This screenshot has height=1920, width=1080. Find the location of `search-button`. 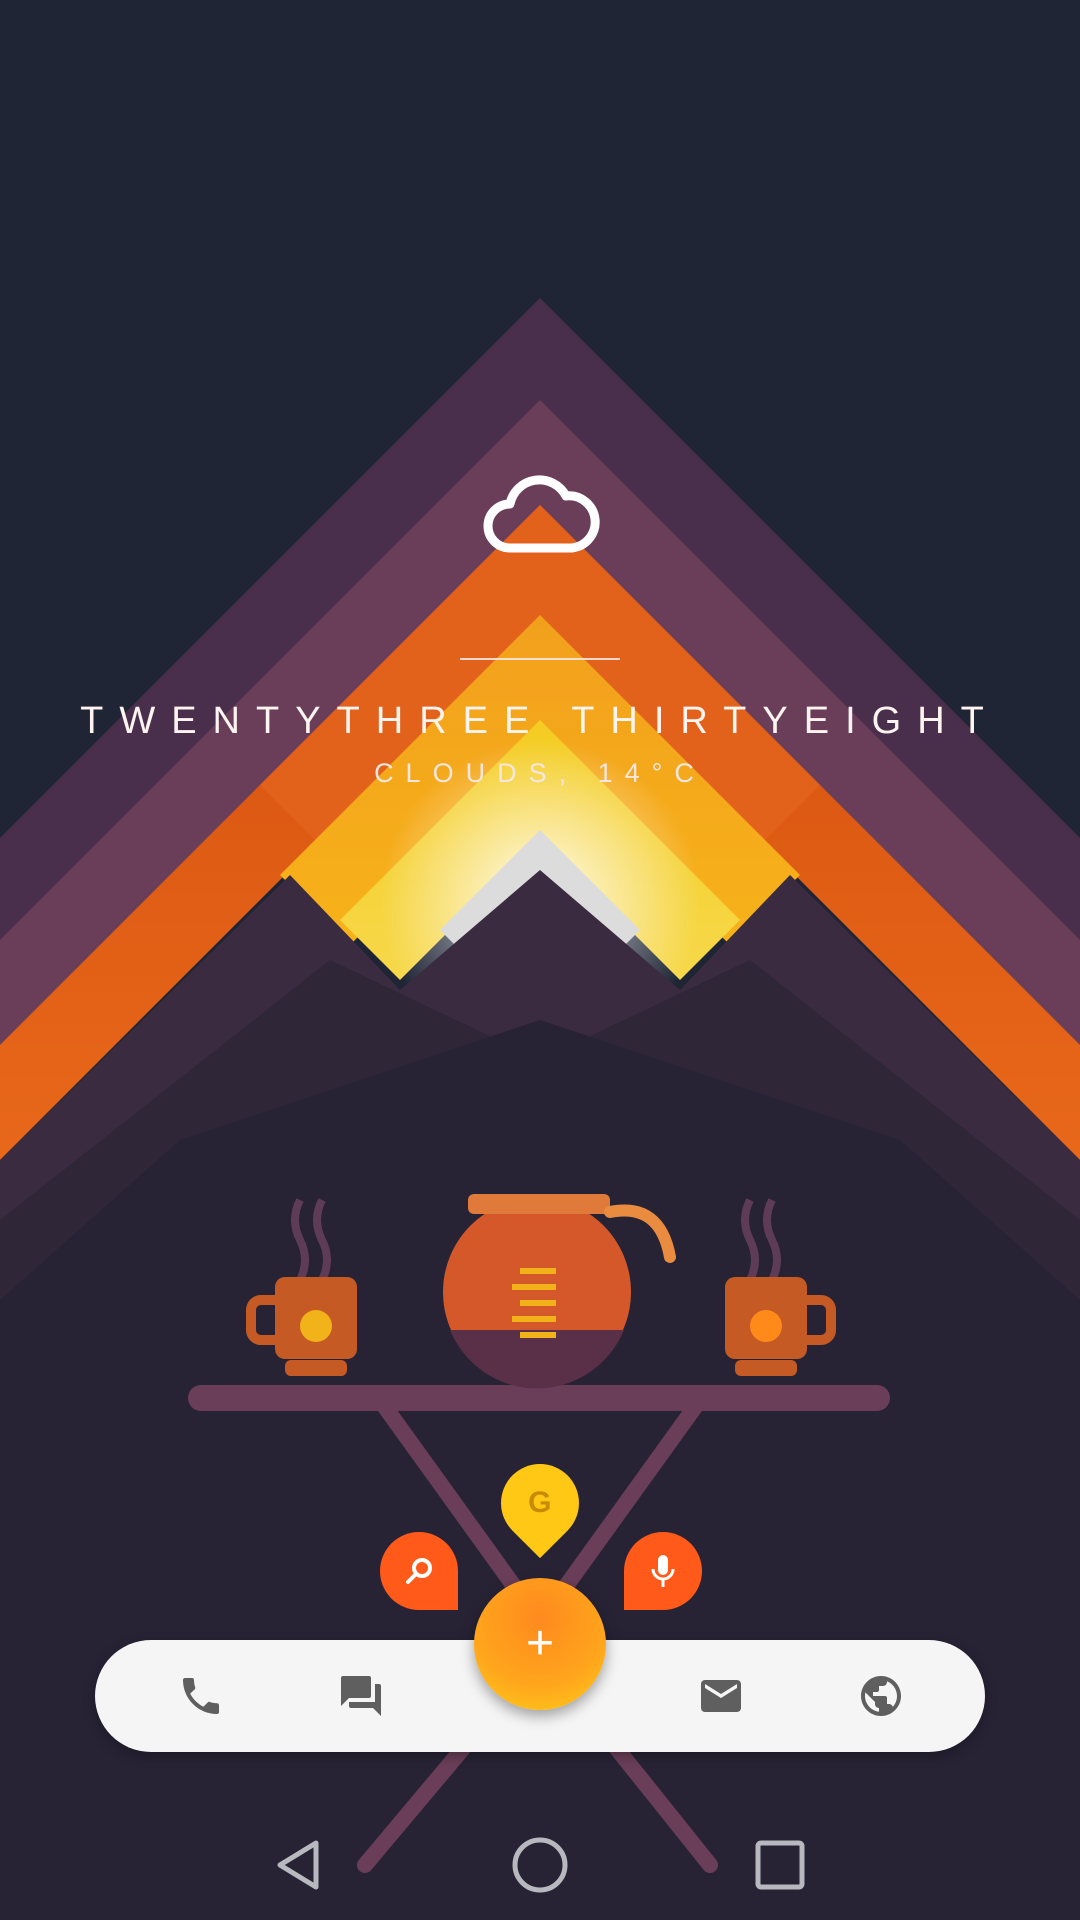

search-button is located at coordinates (419, 1571).